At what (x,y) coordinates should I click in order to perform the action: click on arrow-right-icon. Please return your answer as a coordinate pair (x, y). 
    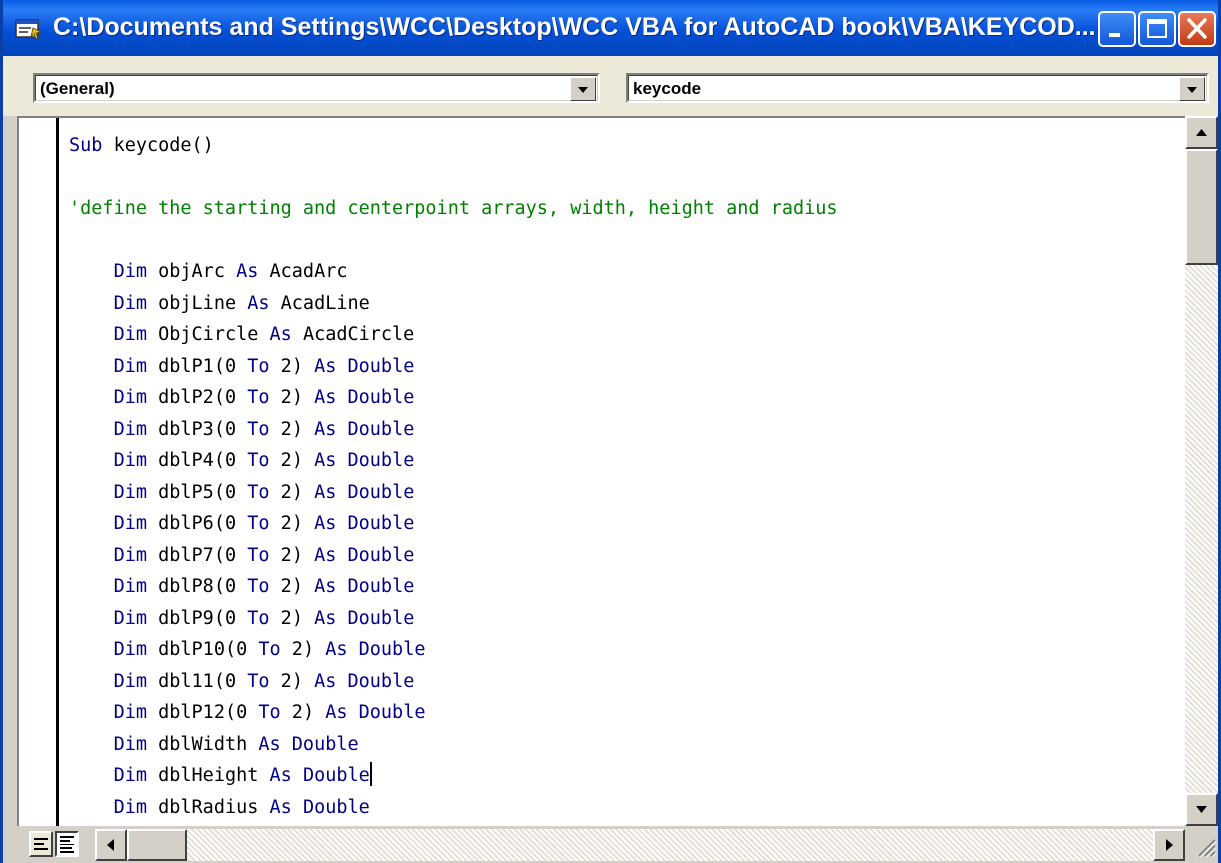
    Looking at the image, I should click on (1169, 845).